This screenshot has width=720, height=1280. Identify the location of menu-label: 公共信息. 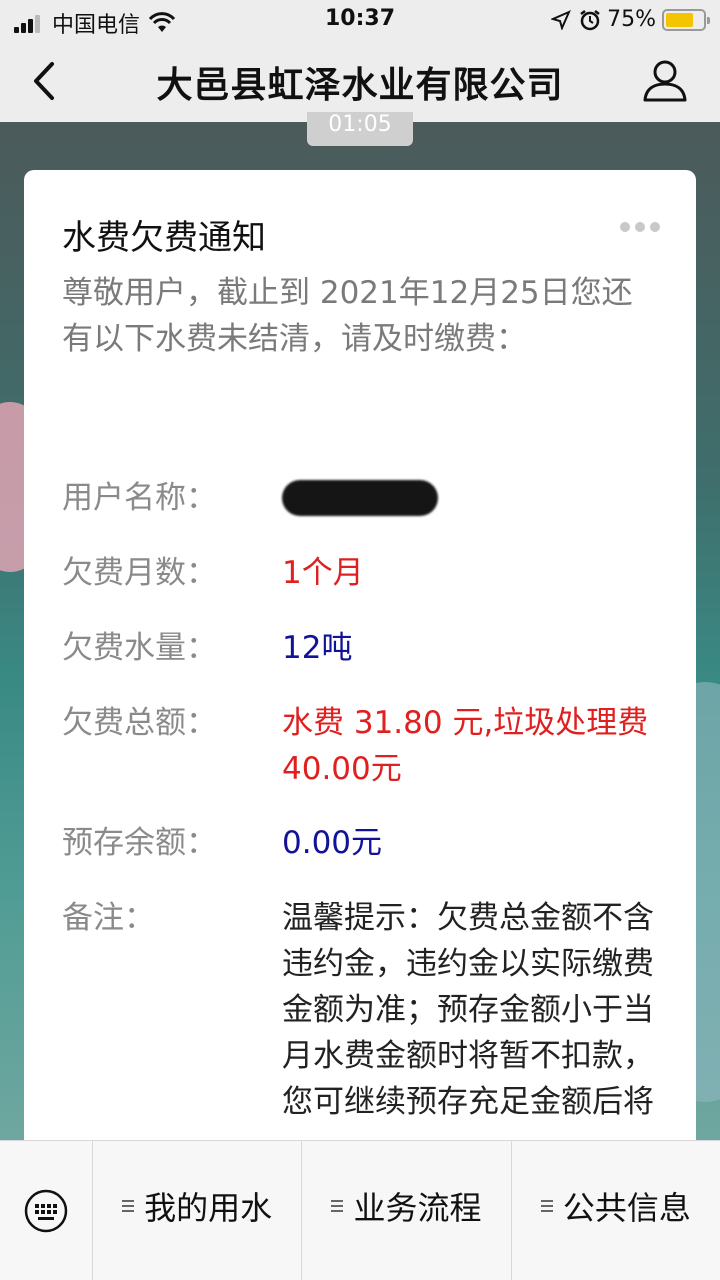
(626, 1207).